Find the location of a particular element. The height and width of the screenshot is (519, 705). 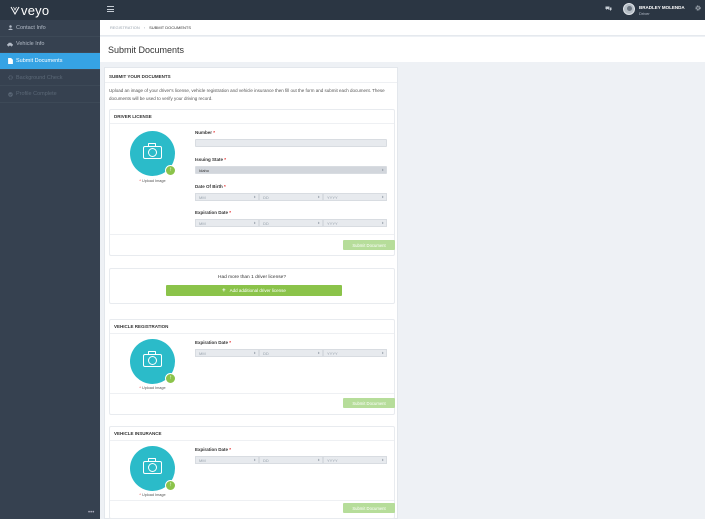

sidebar-item-vehicle-info: Vehicle Info is located at coordinates (50, 45).